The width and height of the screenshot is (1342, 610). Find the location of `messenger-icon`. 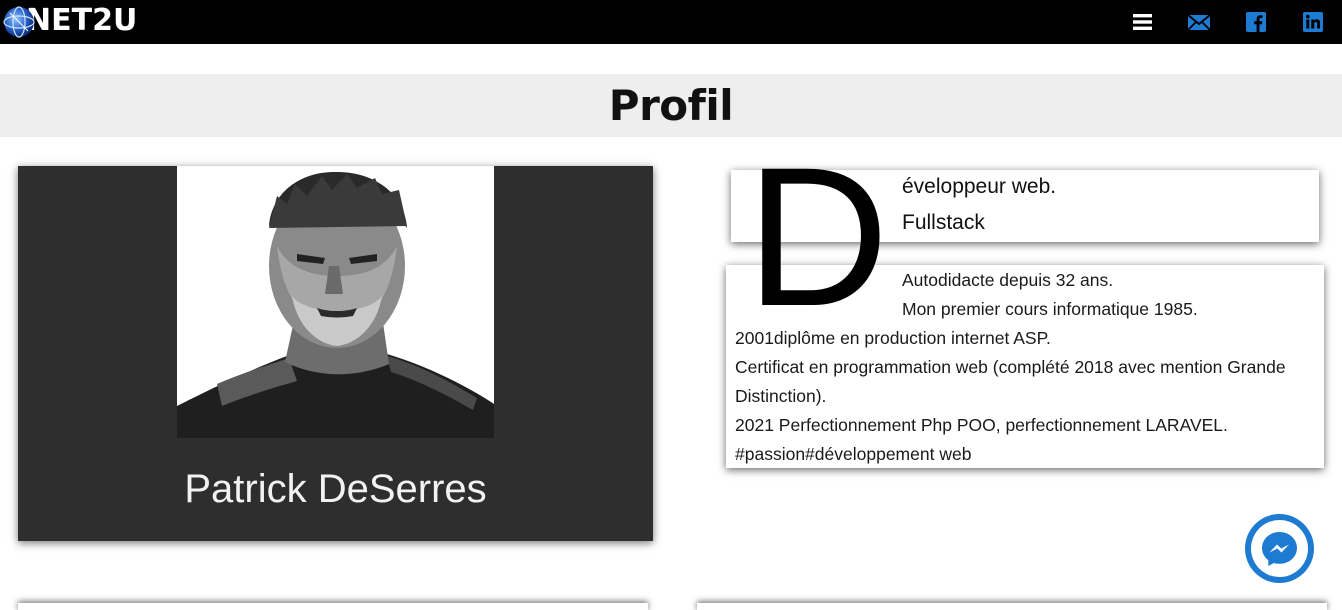

messenger-icon is located at coordinates (1279, 548).